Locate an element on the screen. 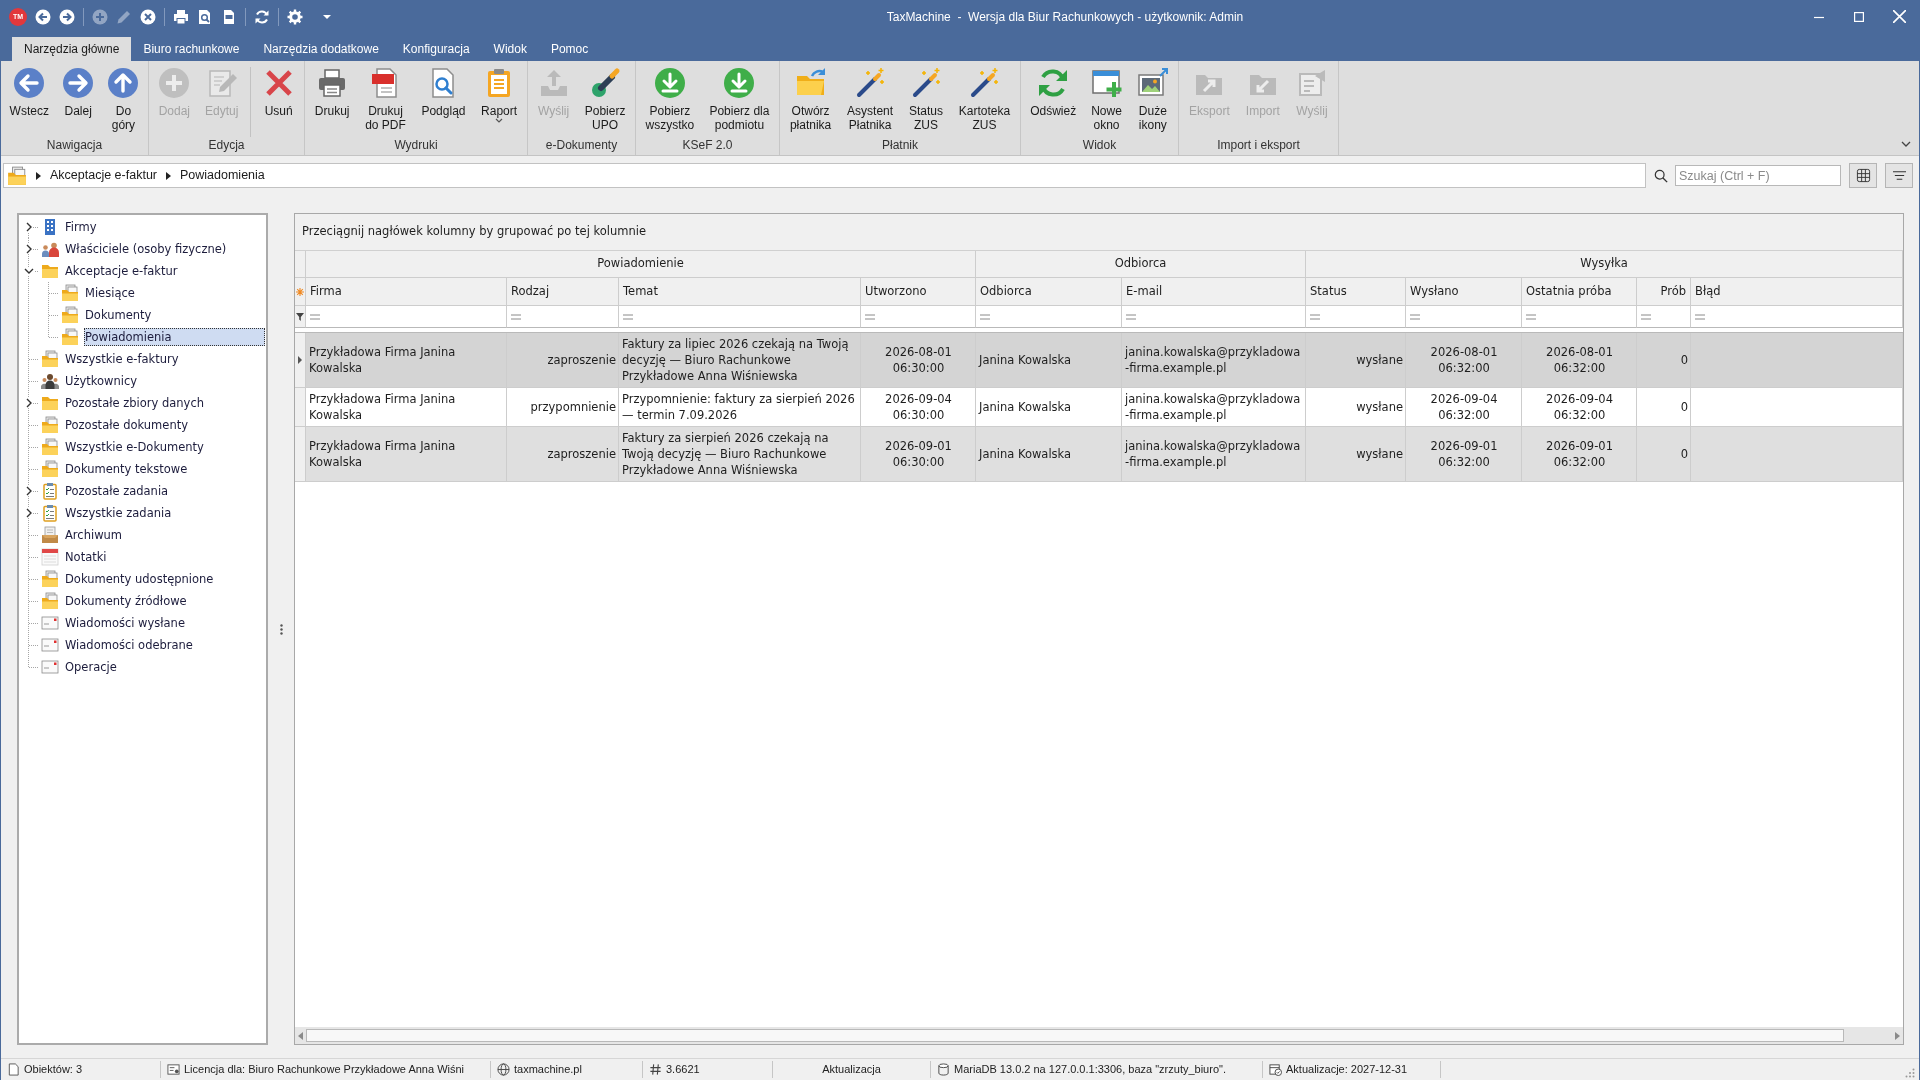  x-circle-icon is located at coordinates (148, 16).